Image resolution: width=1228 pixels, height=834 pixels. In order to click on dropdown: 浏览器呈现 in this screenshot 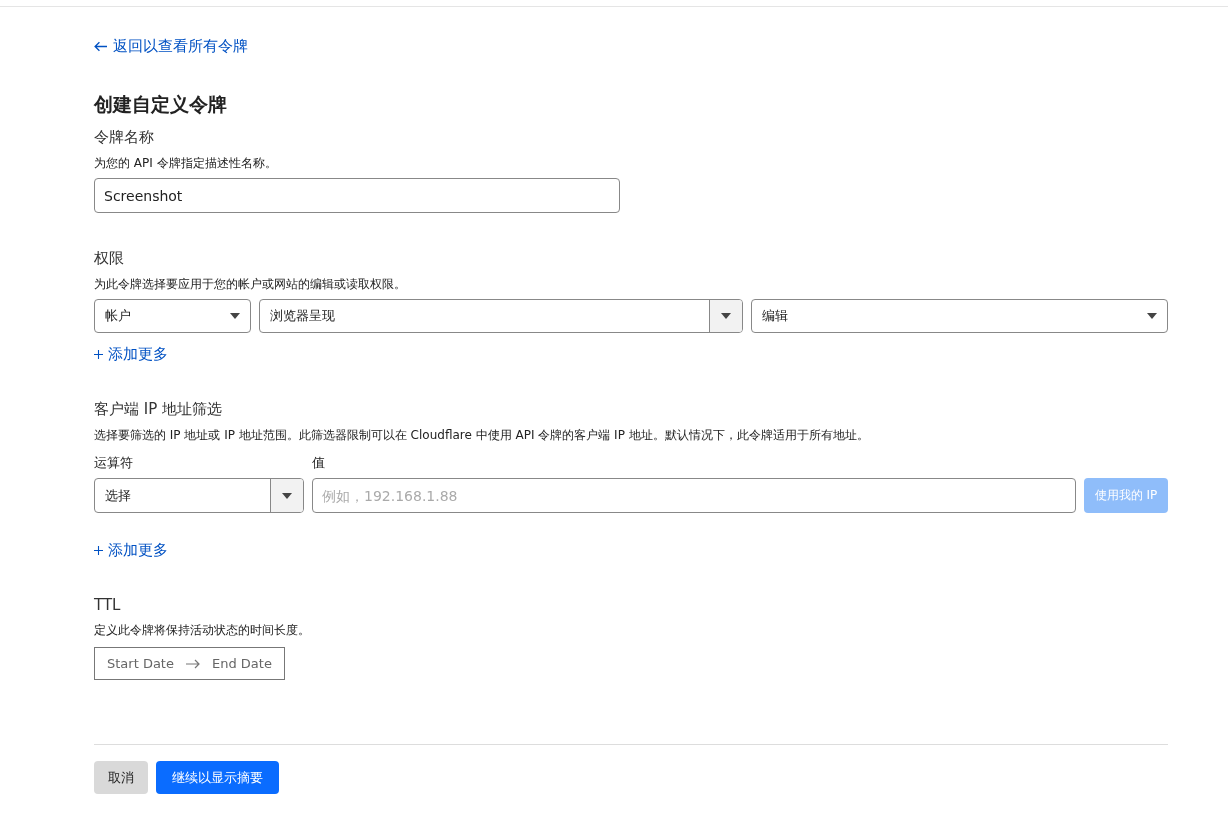, I will do `click(501, 316)`.